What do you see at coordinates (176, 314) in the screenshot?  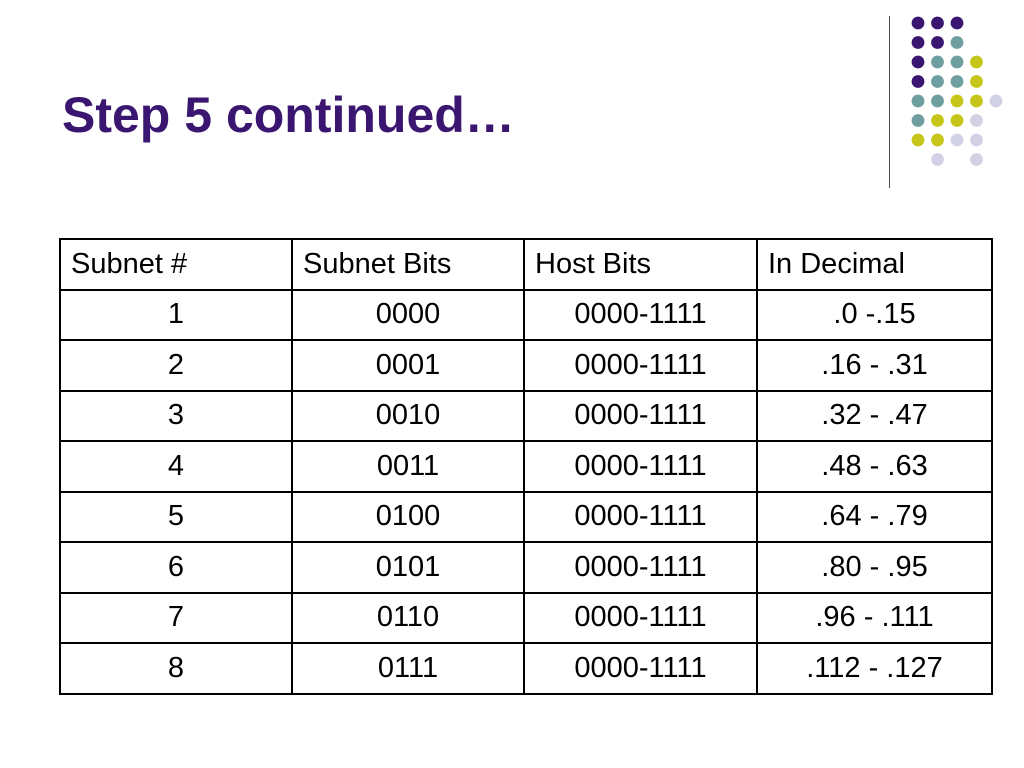 I see `cell-subnet-number: 1` at bounding box center [176, 314].